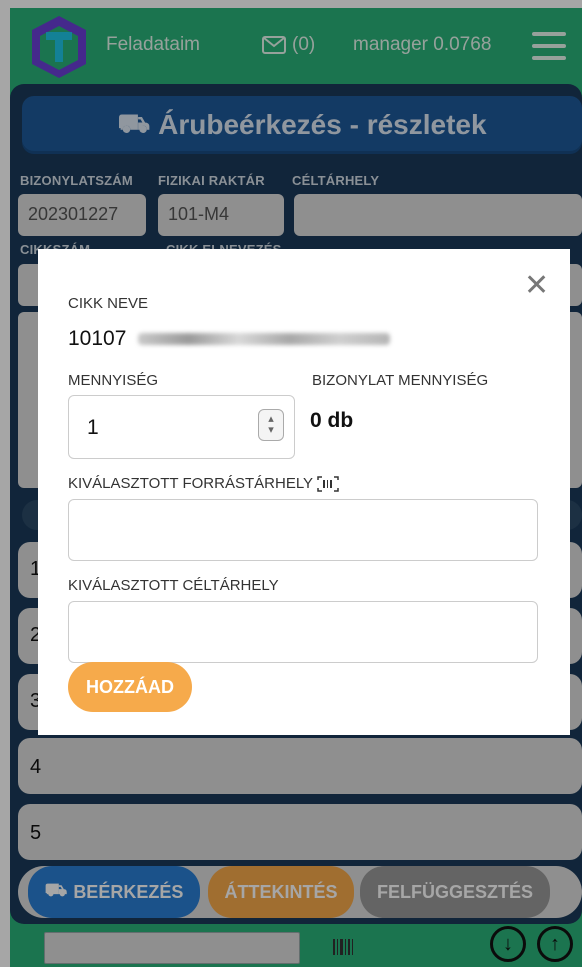 The width and height of the screenshot is (582, 967). I want to click on doc-quantity-label: BIZONYLAT MENNYISÉG, so click(400, 380).